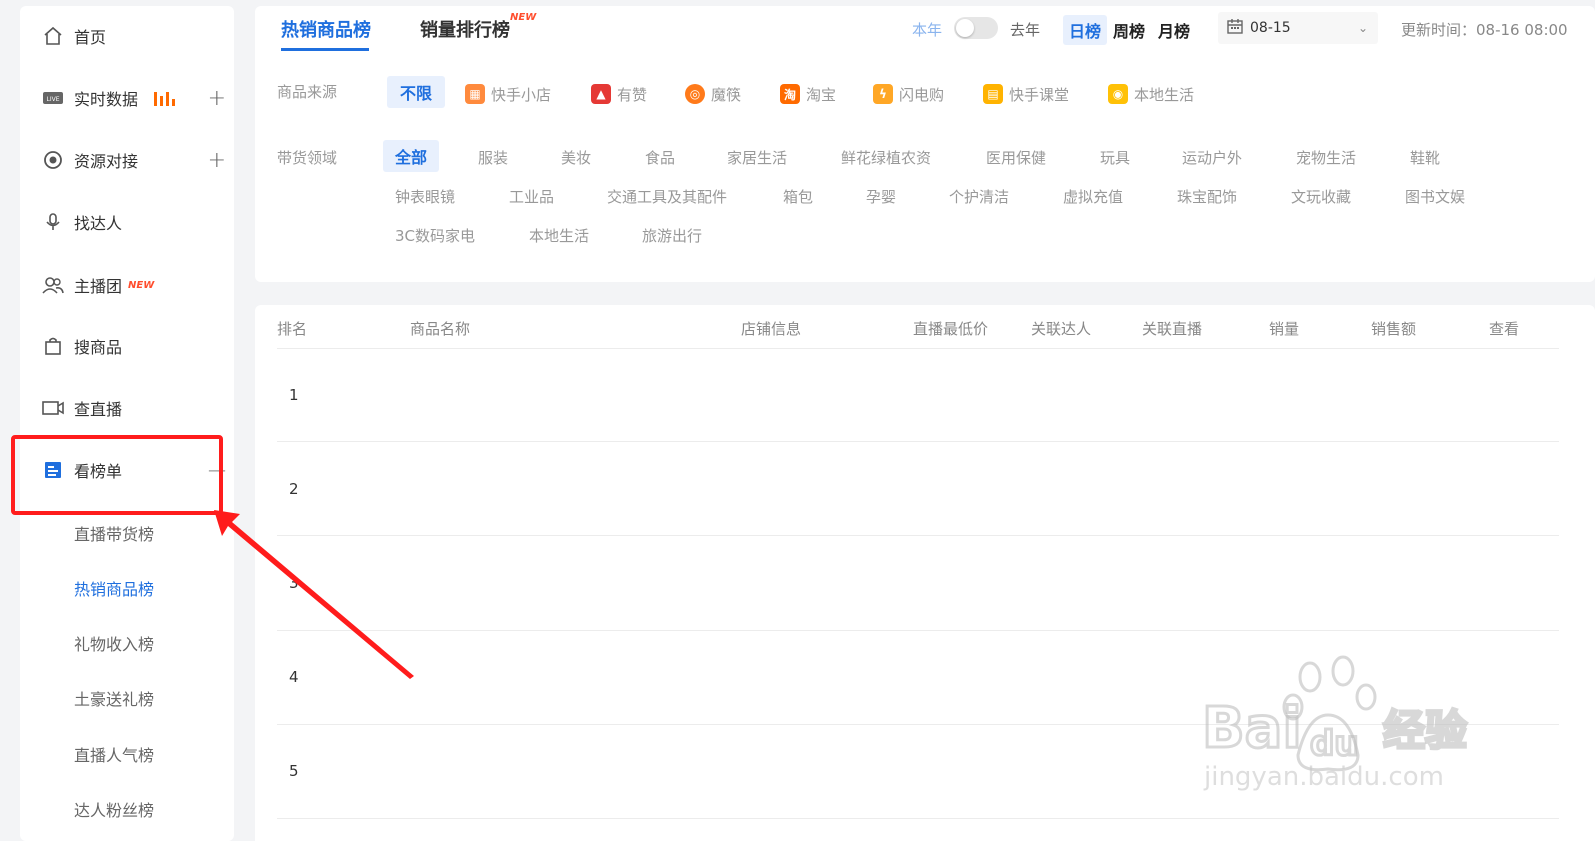  Describe the element at coordinates (294, 677) in the screenshot. I see `table-row-rank: 4` at that location.